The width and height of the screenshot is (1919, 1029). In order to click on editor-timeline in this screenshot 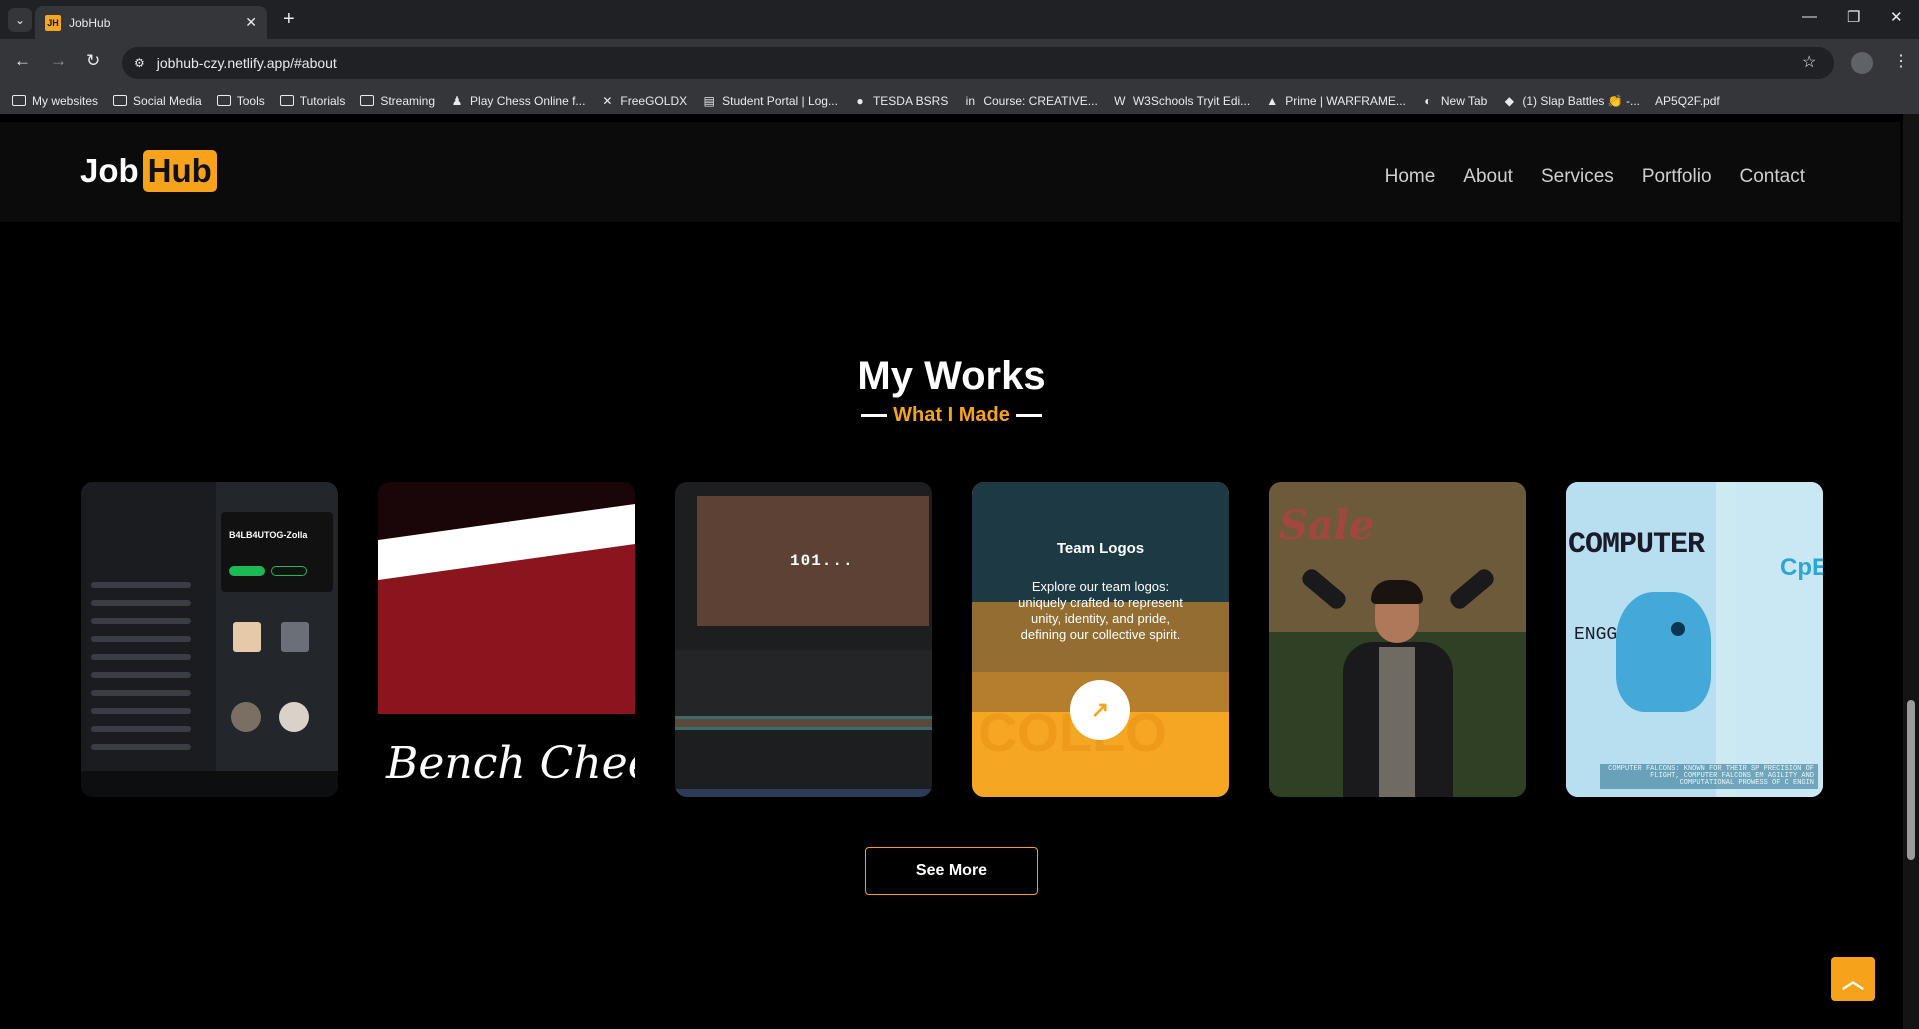, I will do `click(803, 685)`.